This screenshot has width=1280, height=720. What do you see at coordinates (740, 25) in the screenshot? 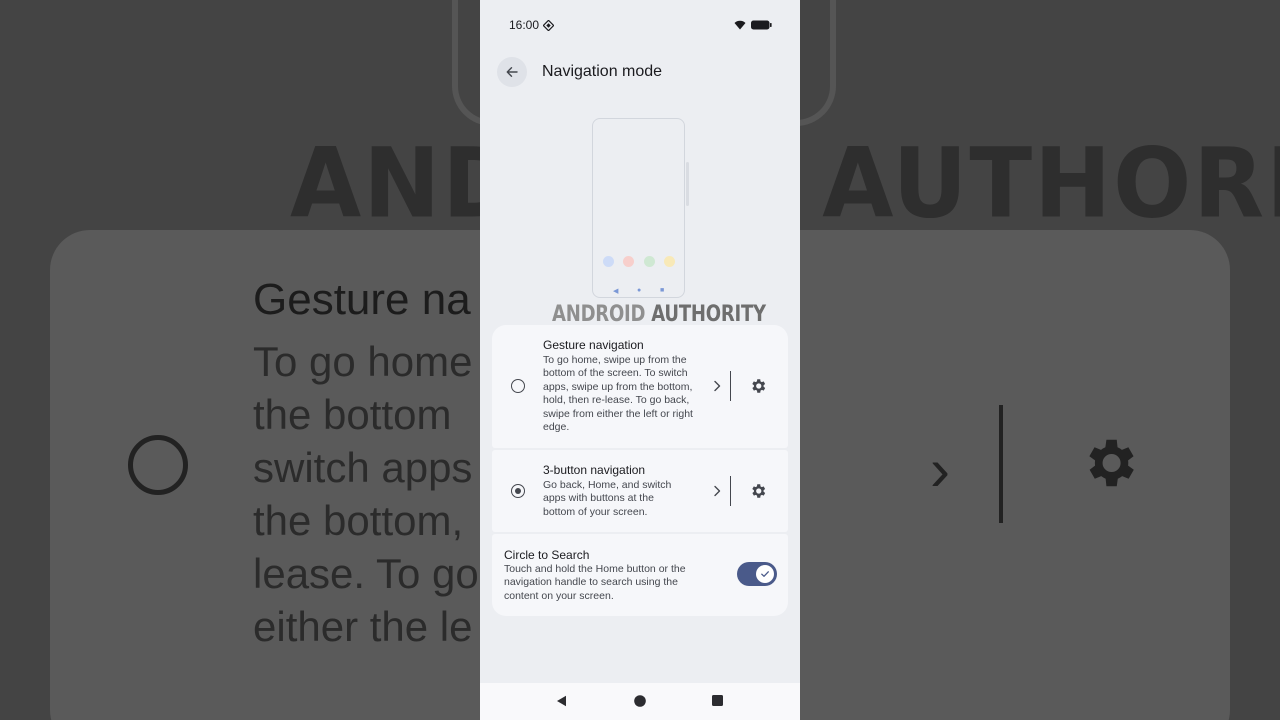
I see `wifi-icon` at bounding box center [740, 25].